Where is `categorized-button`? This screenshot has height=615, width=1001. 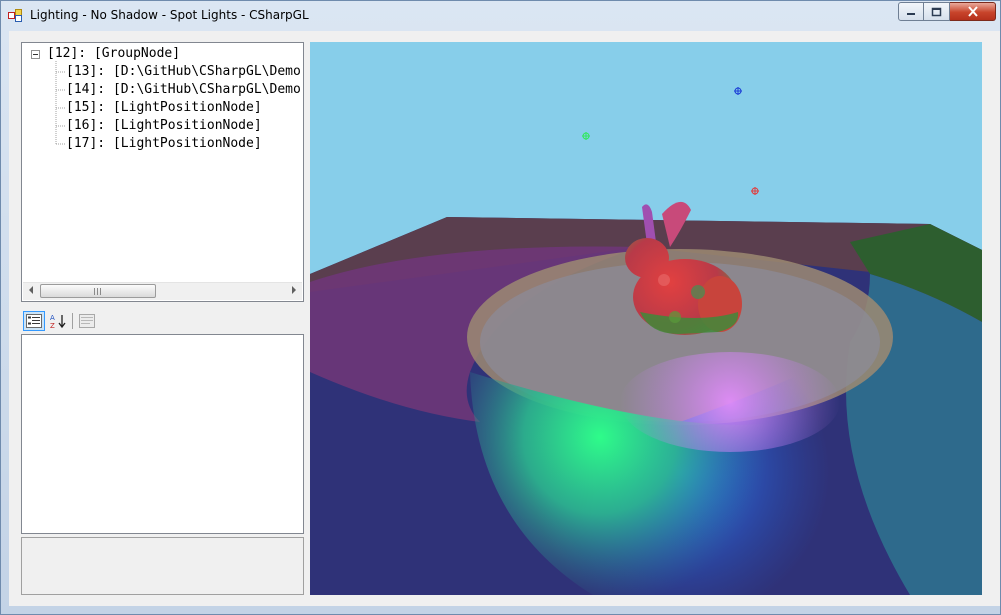
categorized-button is located at coordinates (34, 321).